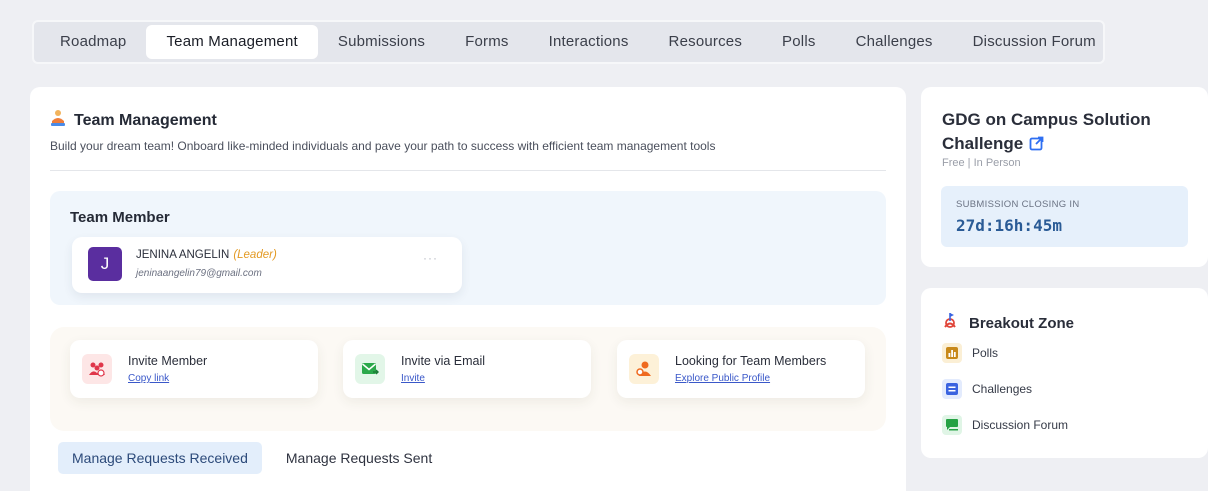 The image size is (1208, 491). I want to click on breakout-item-label: Discussion Forum, so click(1020, 425).